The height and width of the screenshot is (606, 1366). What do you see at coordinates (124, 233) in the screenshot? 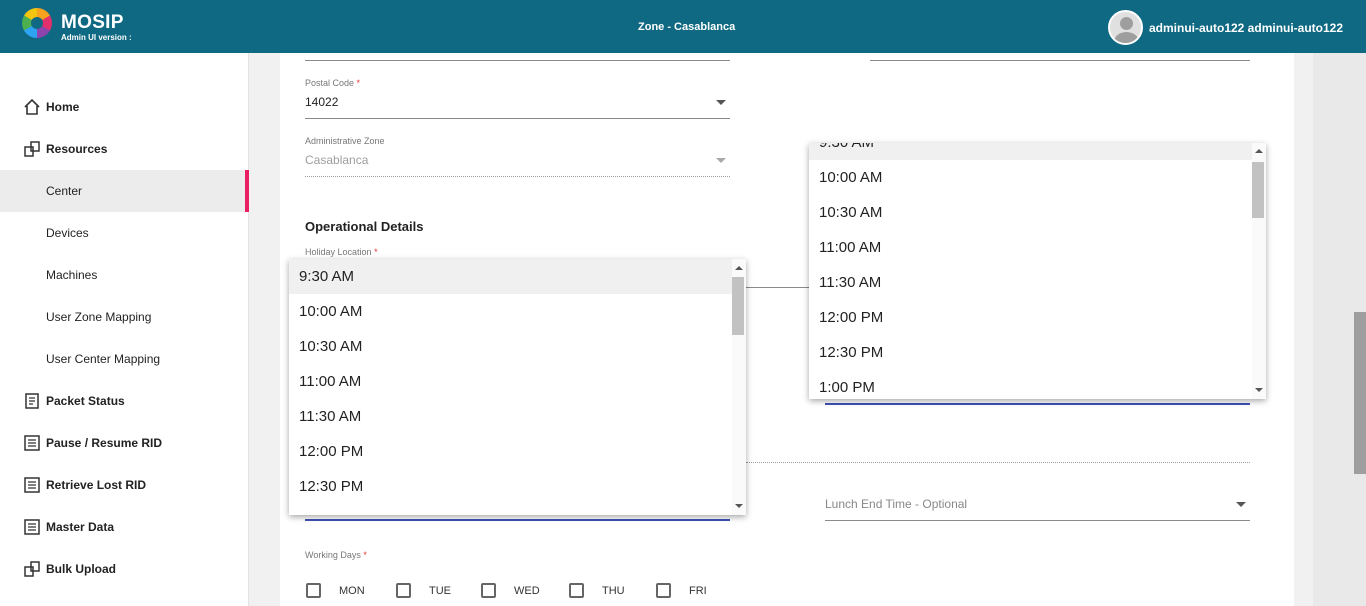
I see `sidebar-item-devices: Devices` at bounding box center [124, 233].